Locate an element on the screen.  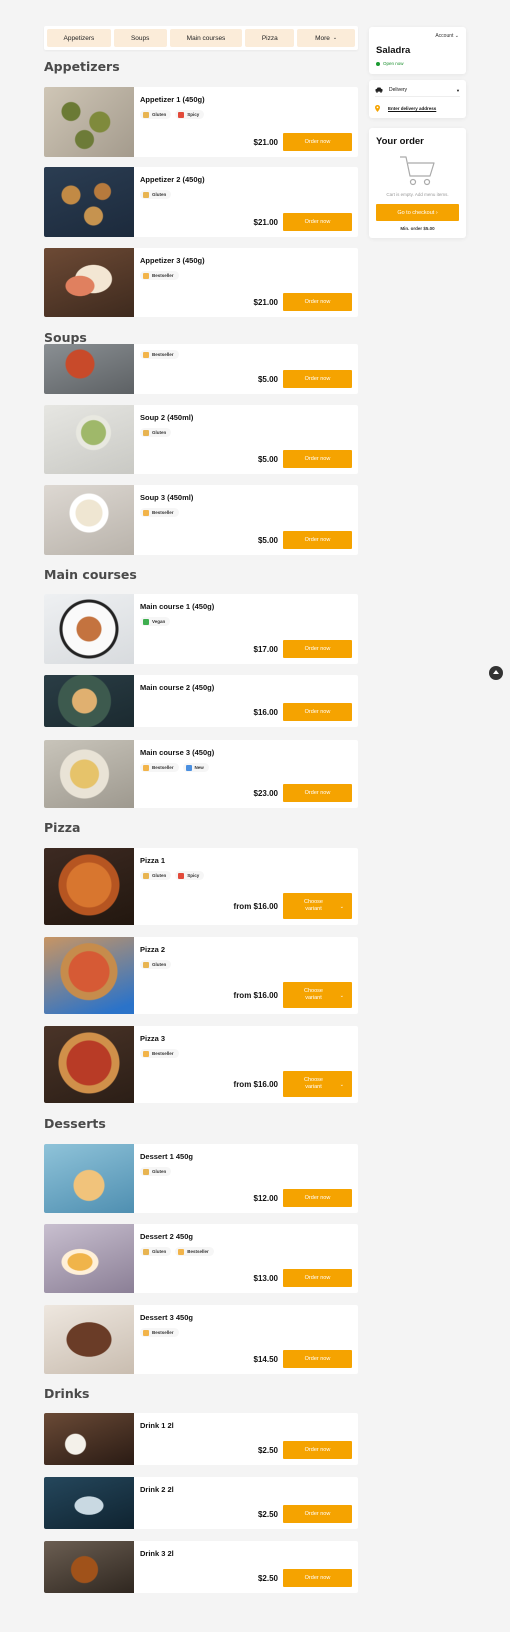
menu-item-name: Appetizer 3 (450g) is located at coordinates (172, 260).